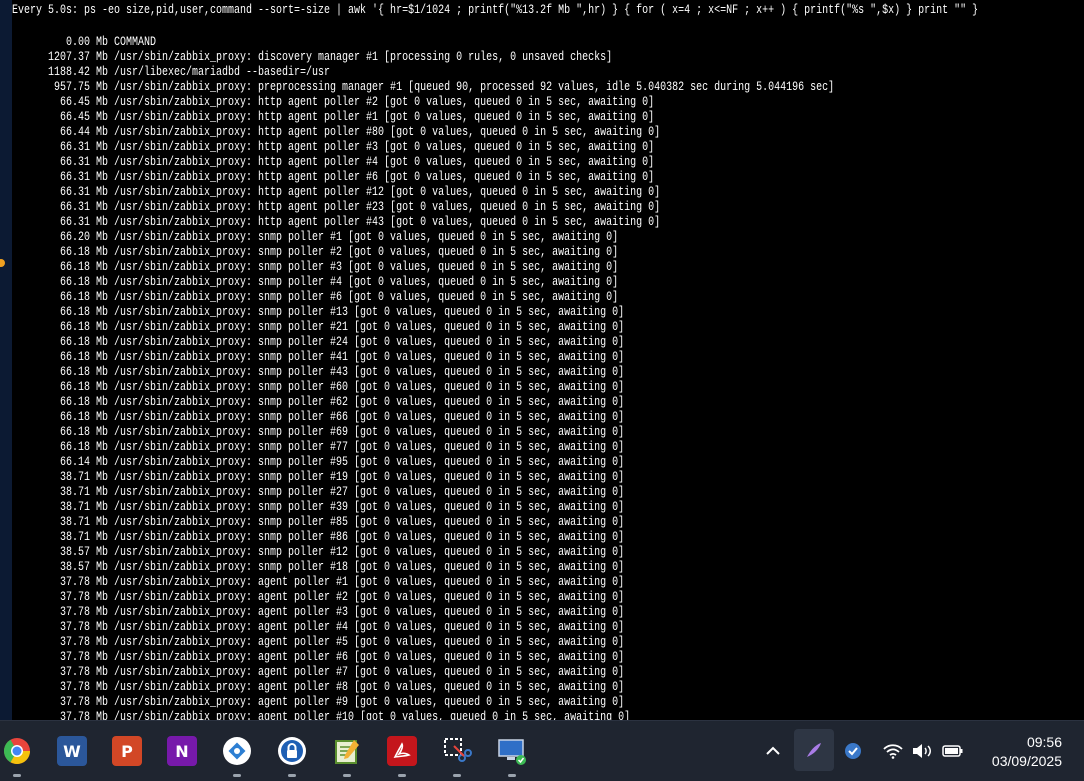 Image resolution: width=1084 pixels, height=781 pixels. What do you see at coordinates (853, 751) in the screenshot?
I see `security-shield-icon` at bounding box center [853, 751].